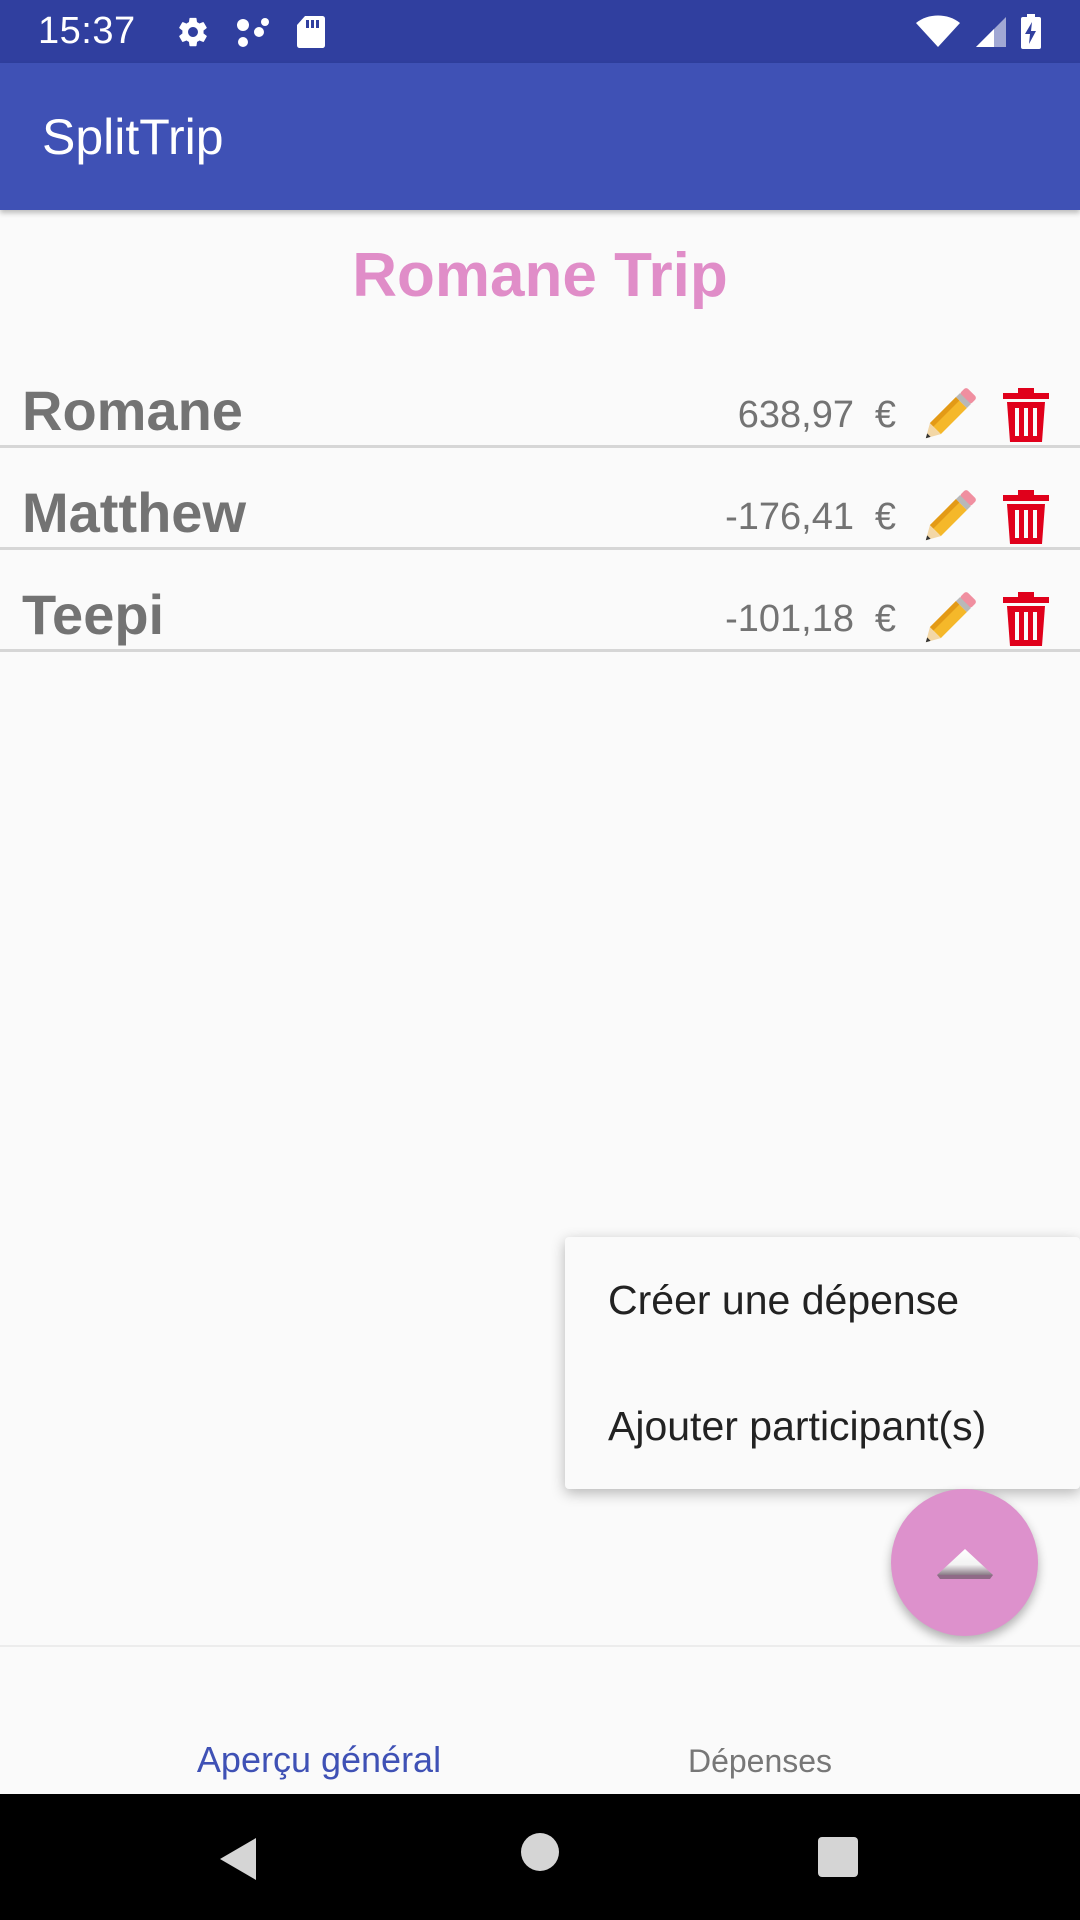 Image resolution: width=1080 pixels, height=1920 pixels. I want to click on chevron-up-icon, so click(964, 1563).